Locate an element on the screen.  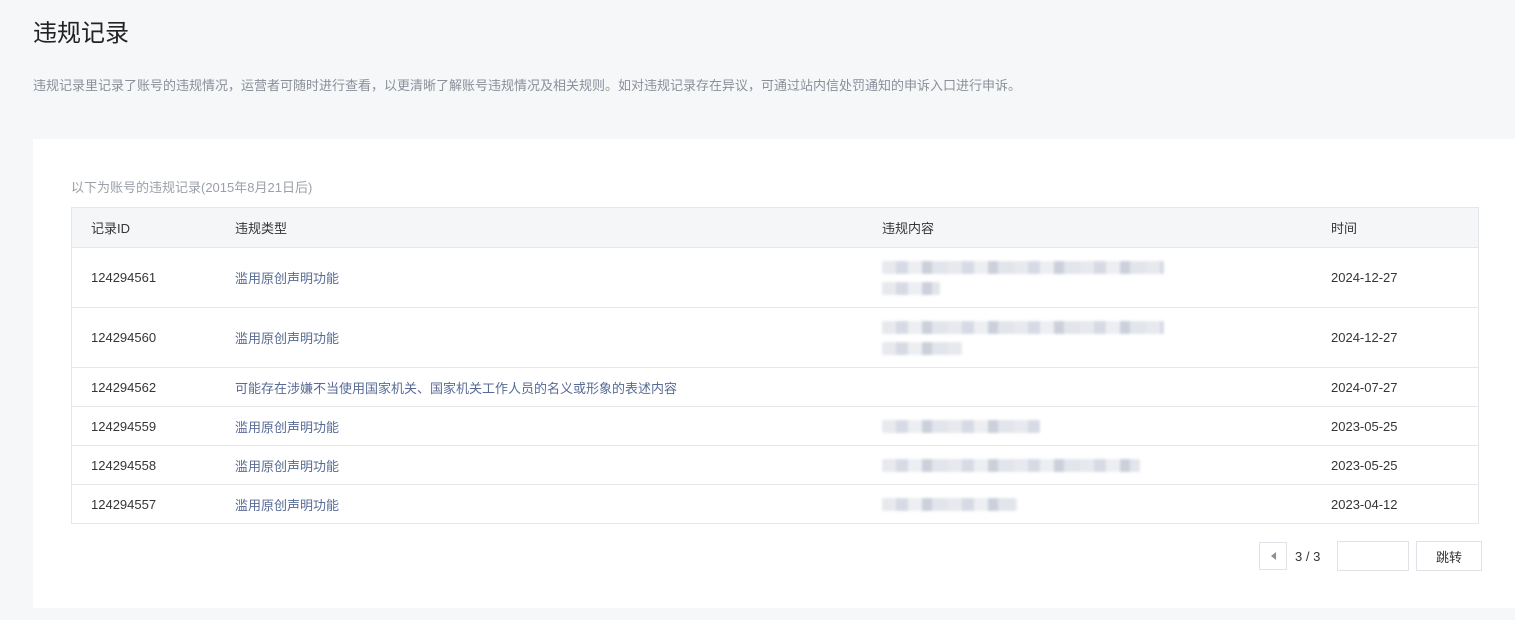
table-caption: 以下为账号的违规记录(2015年8月21日后) is located at coordinates (192, 187).